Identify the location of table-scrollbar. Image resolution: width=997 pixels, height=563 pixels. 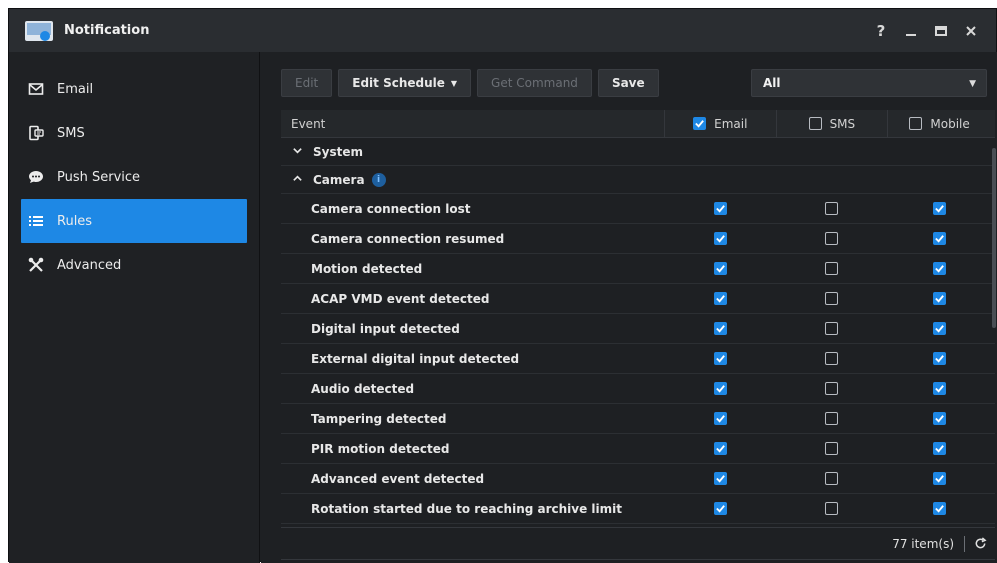
(994, 238).